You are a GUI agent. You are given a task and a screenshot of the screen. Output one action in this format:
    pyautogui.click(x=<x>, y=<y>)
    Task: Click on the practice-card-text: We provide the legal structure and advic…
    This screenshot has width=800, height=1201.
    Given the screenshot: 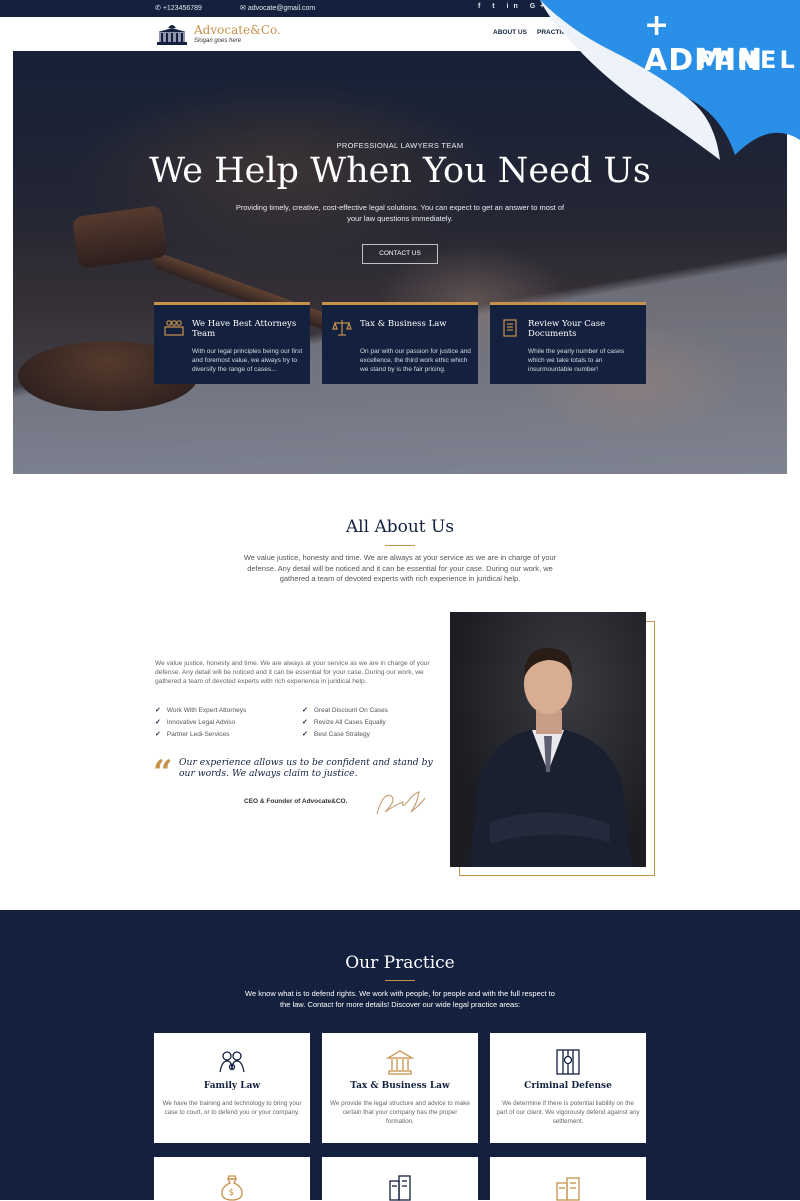 What is the action you would take?
    pyautogui.click(x=400, y=1112)
    